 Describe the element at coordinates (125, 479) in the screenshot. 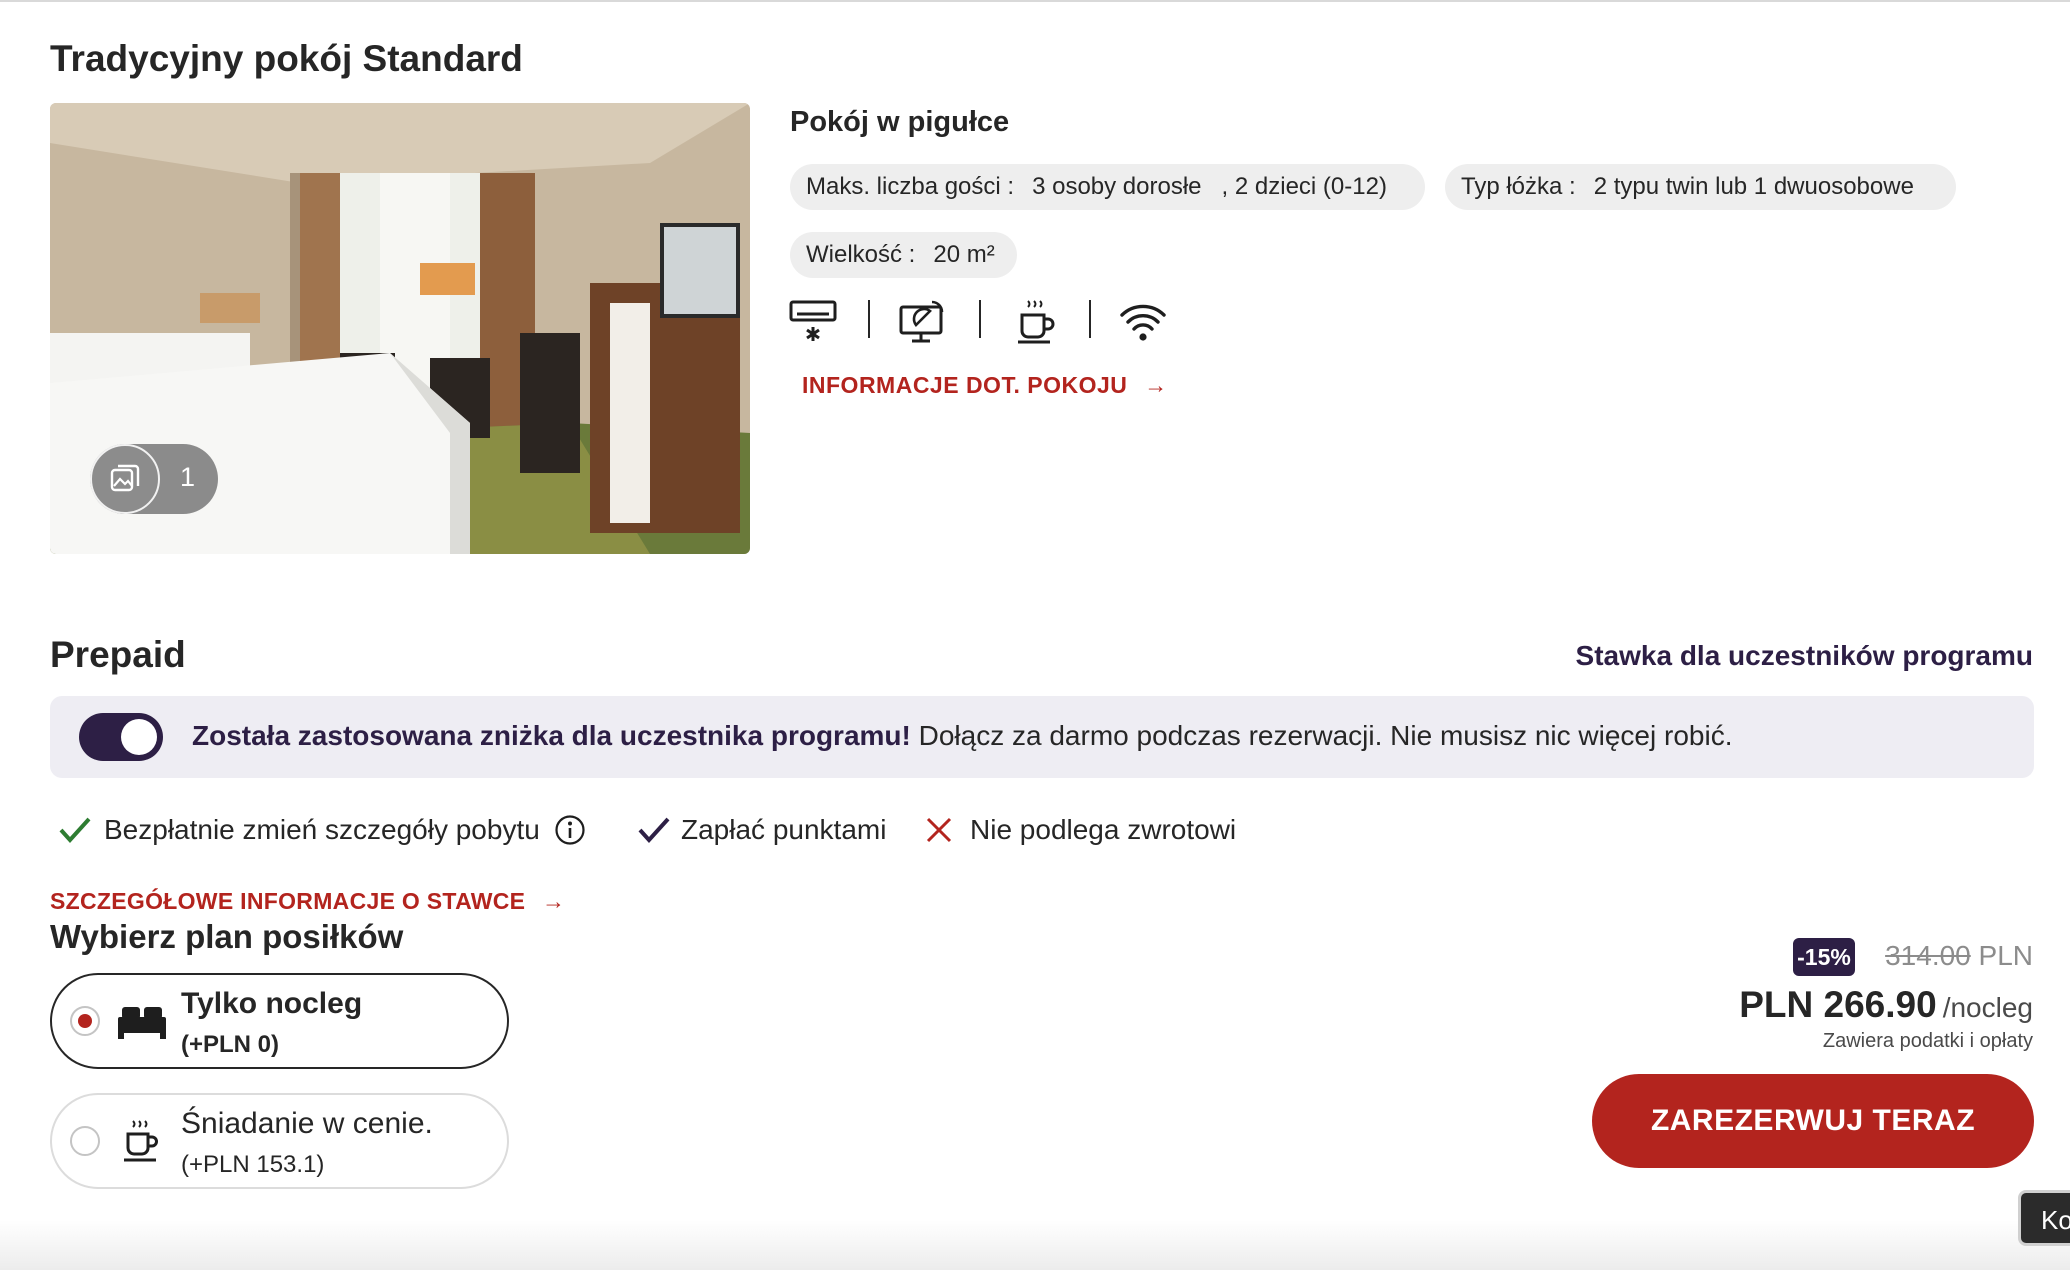

I see `gallery-icon` at that location.